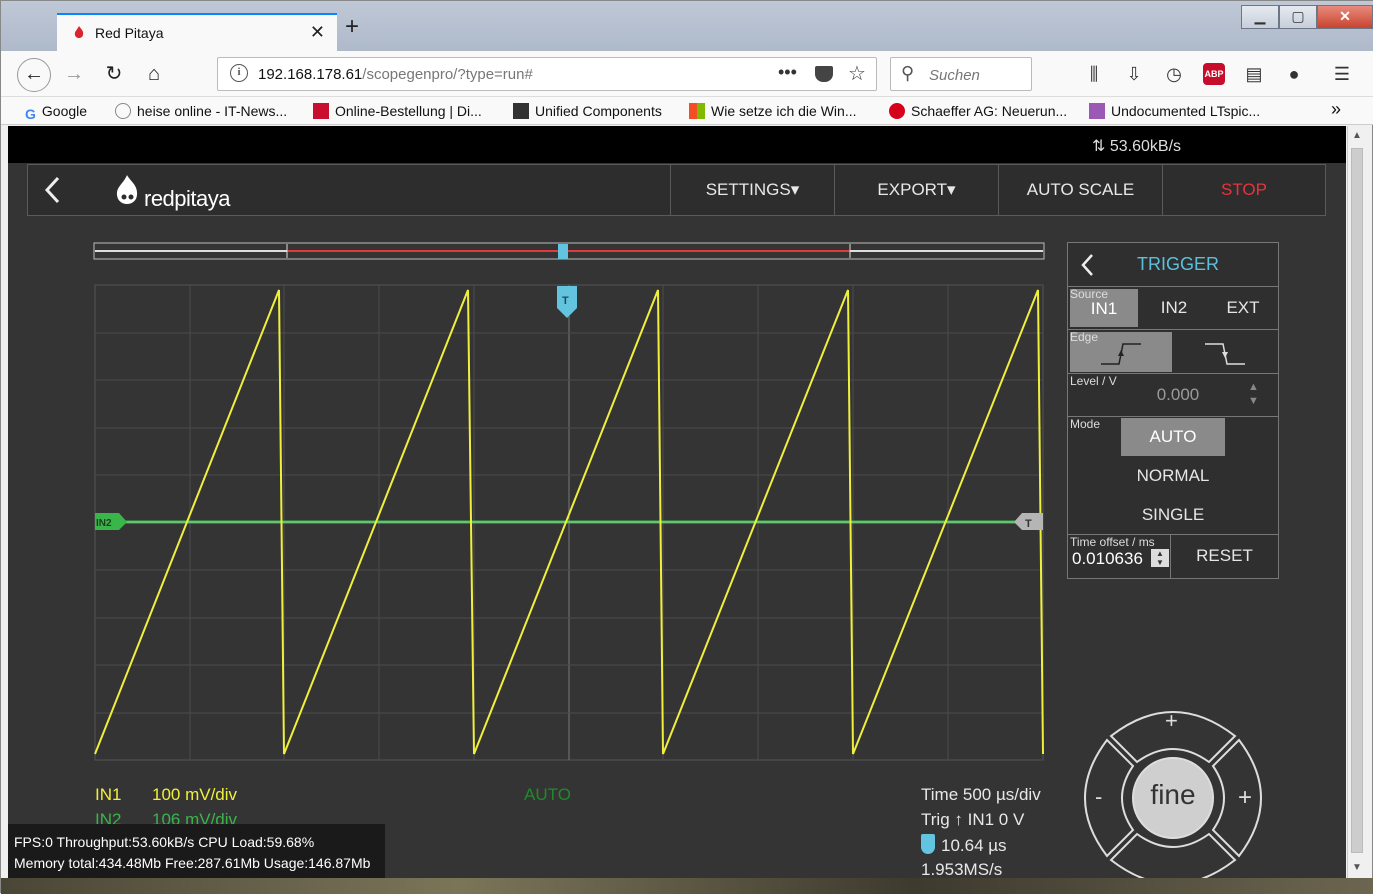 The image size is (1373, 894). What do you see at coordinates (521, 111) in the screenshot?
I see `unified-components-icon` at bounding box center [521, 111].